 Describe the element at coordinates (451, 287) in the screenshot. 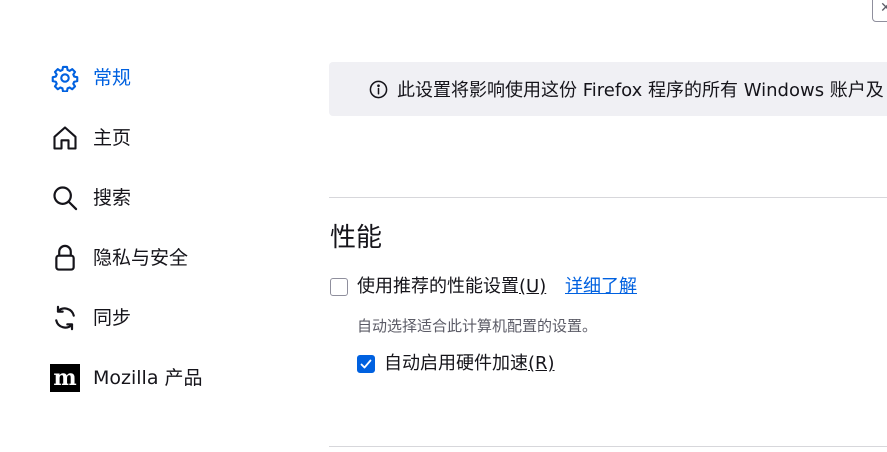

I see `recommended-performance-label: 使用推荐的性能设置(U)` at that location.